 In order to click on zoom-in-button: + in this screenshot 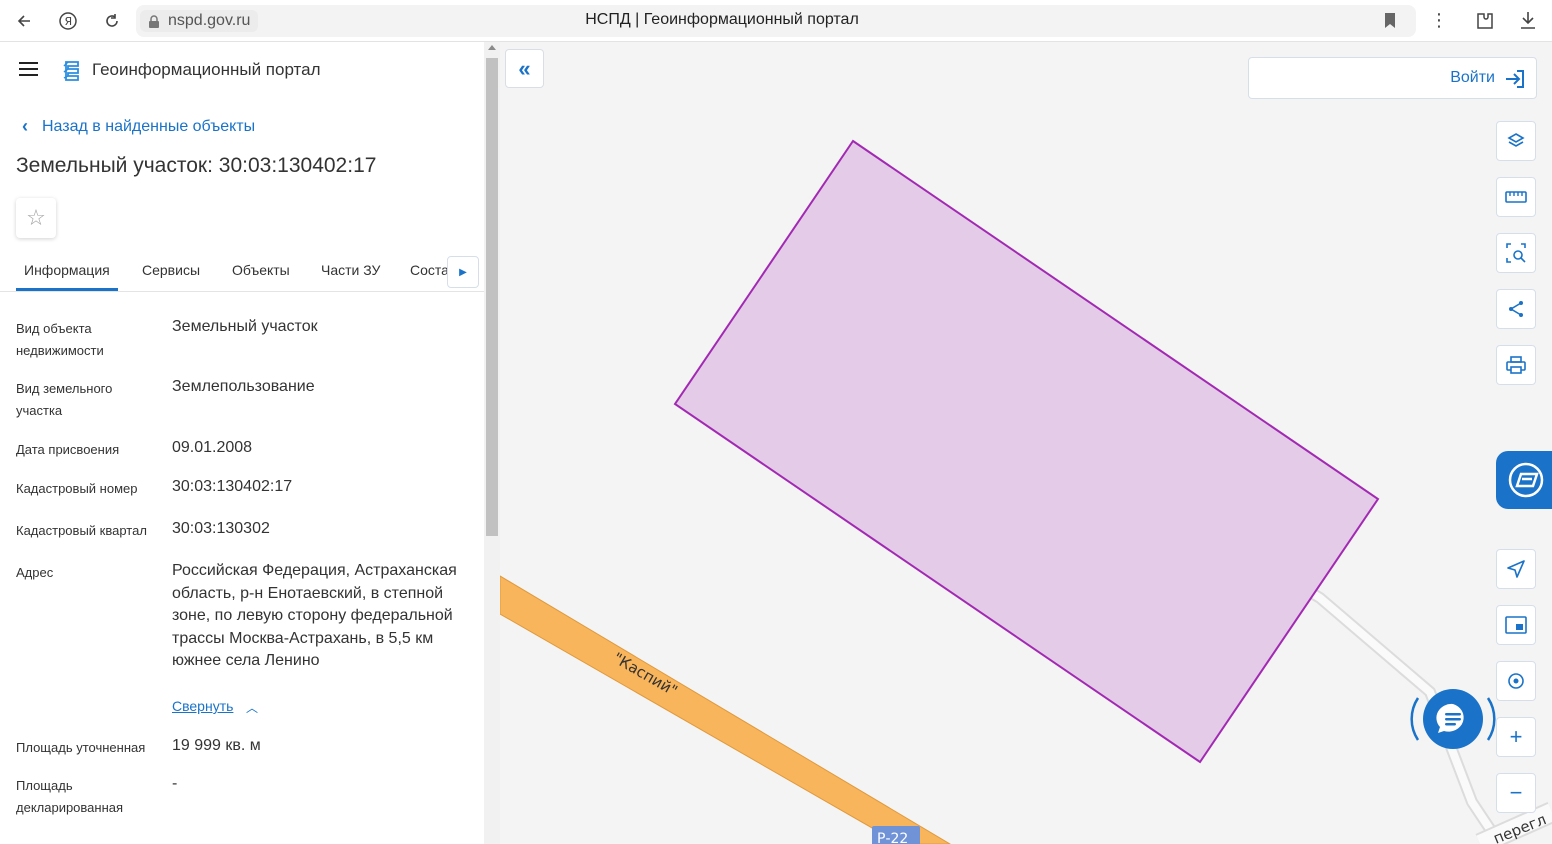, I will do `click(1516, 737)`.